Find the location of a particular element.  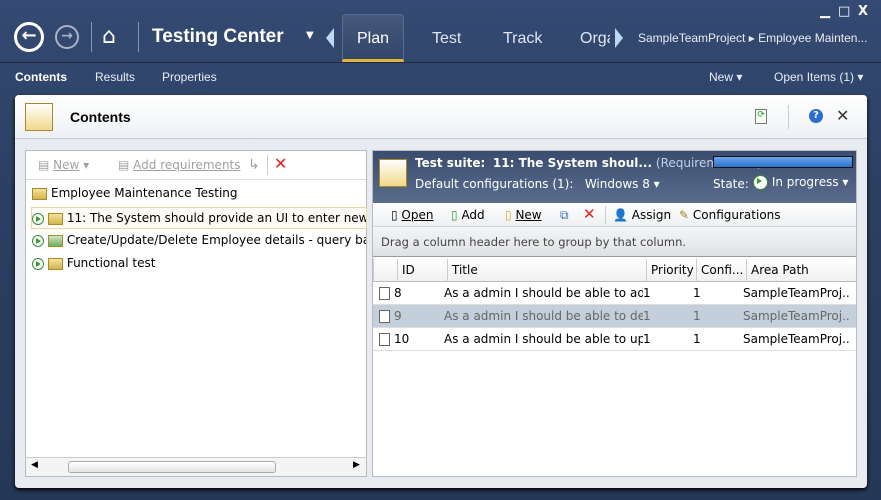

query-suite-icon is located at coordinates (55, 240).